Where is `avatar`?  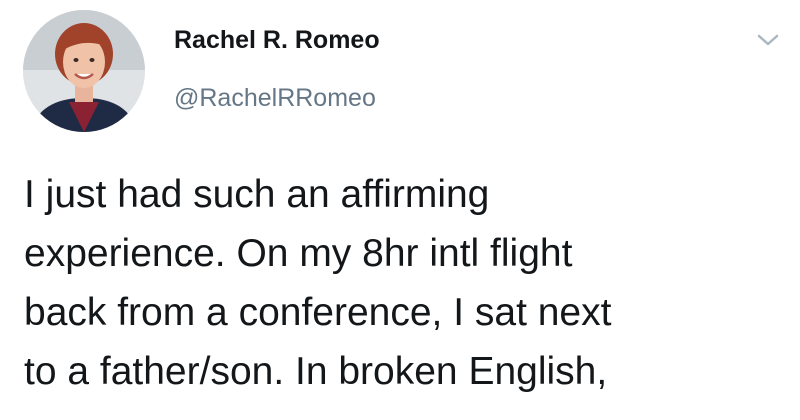
avatar is located at coordinates (84, 71).